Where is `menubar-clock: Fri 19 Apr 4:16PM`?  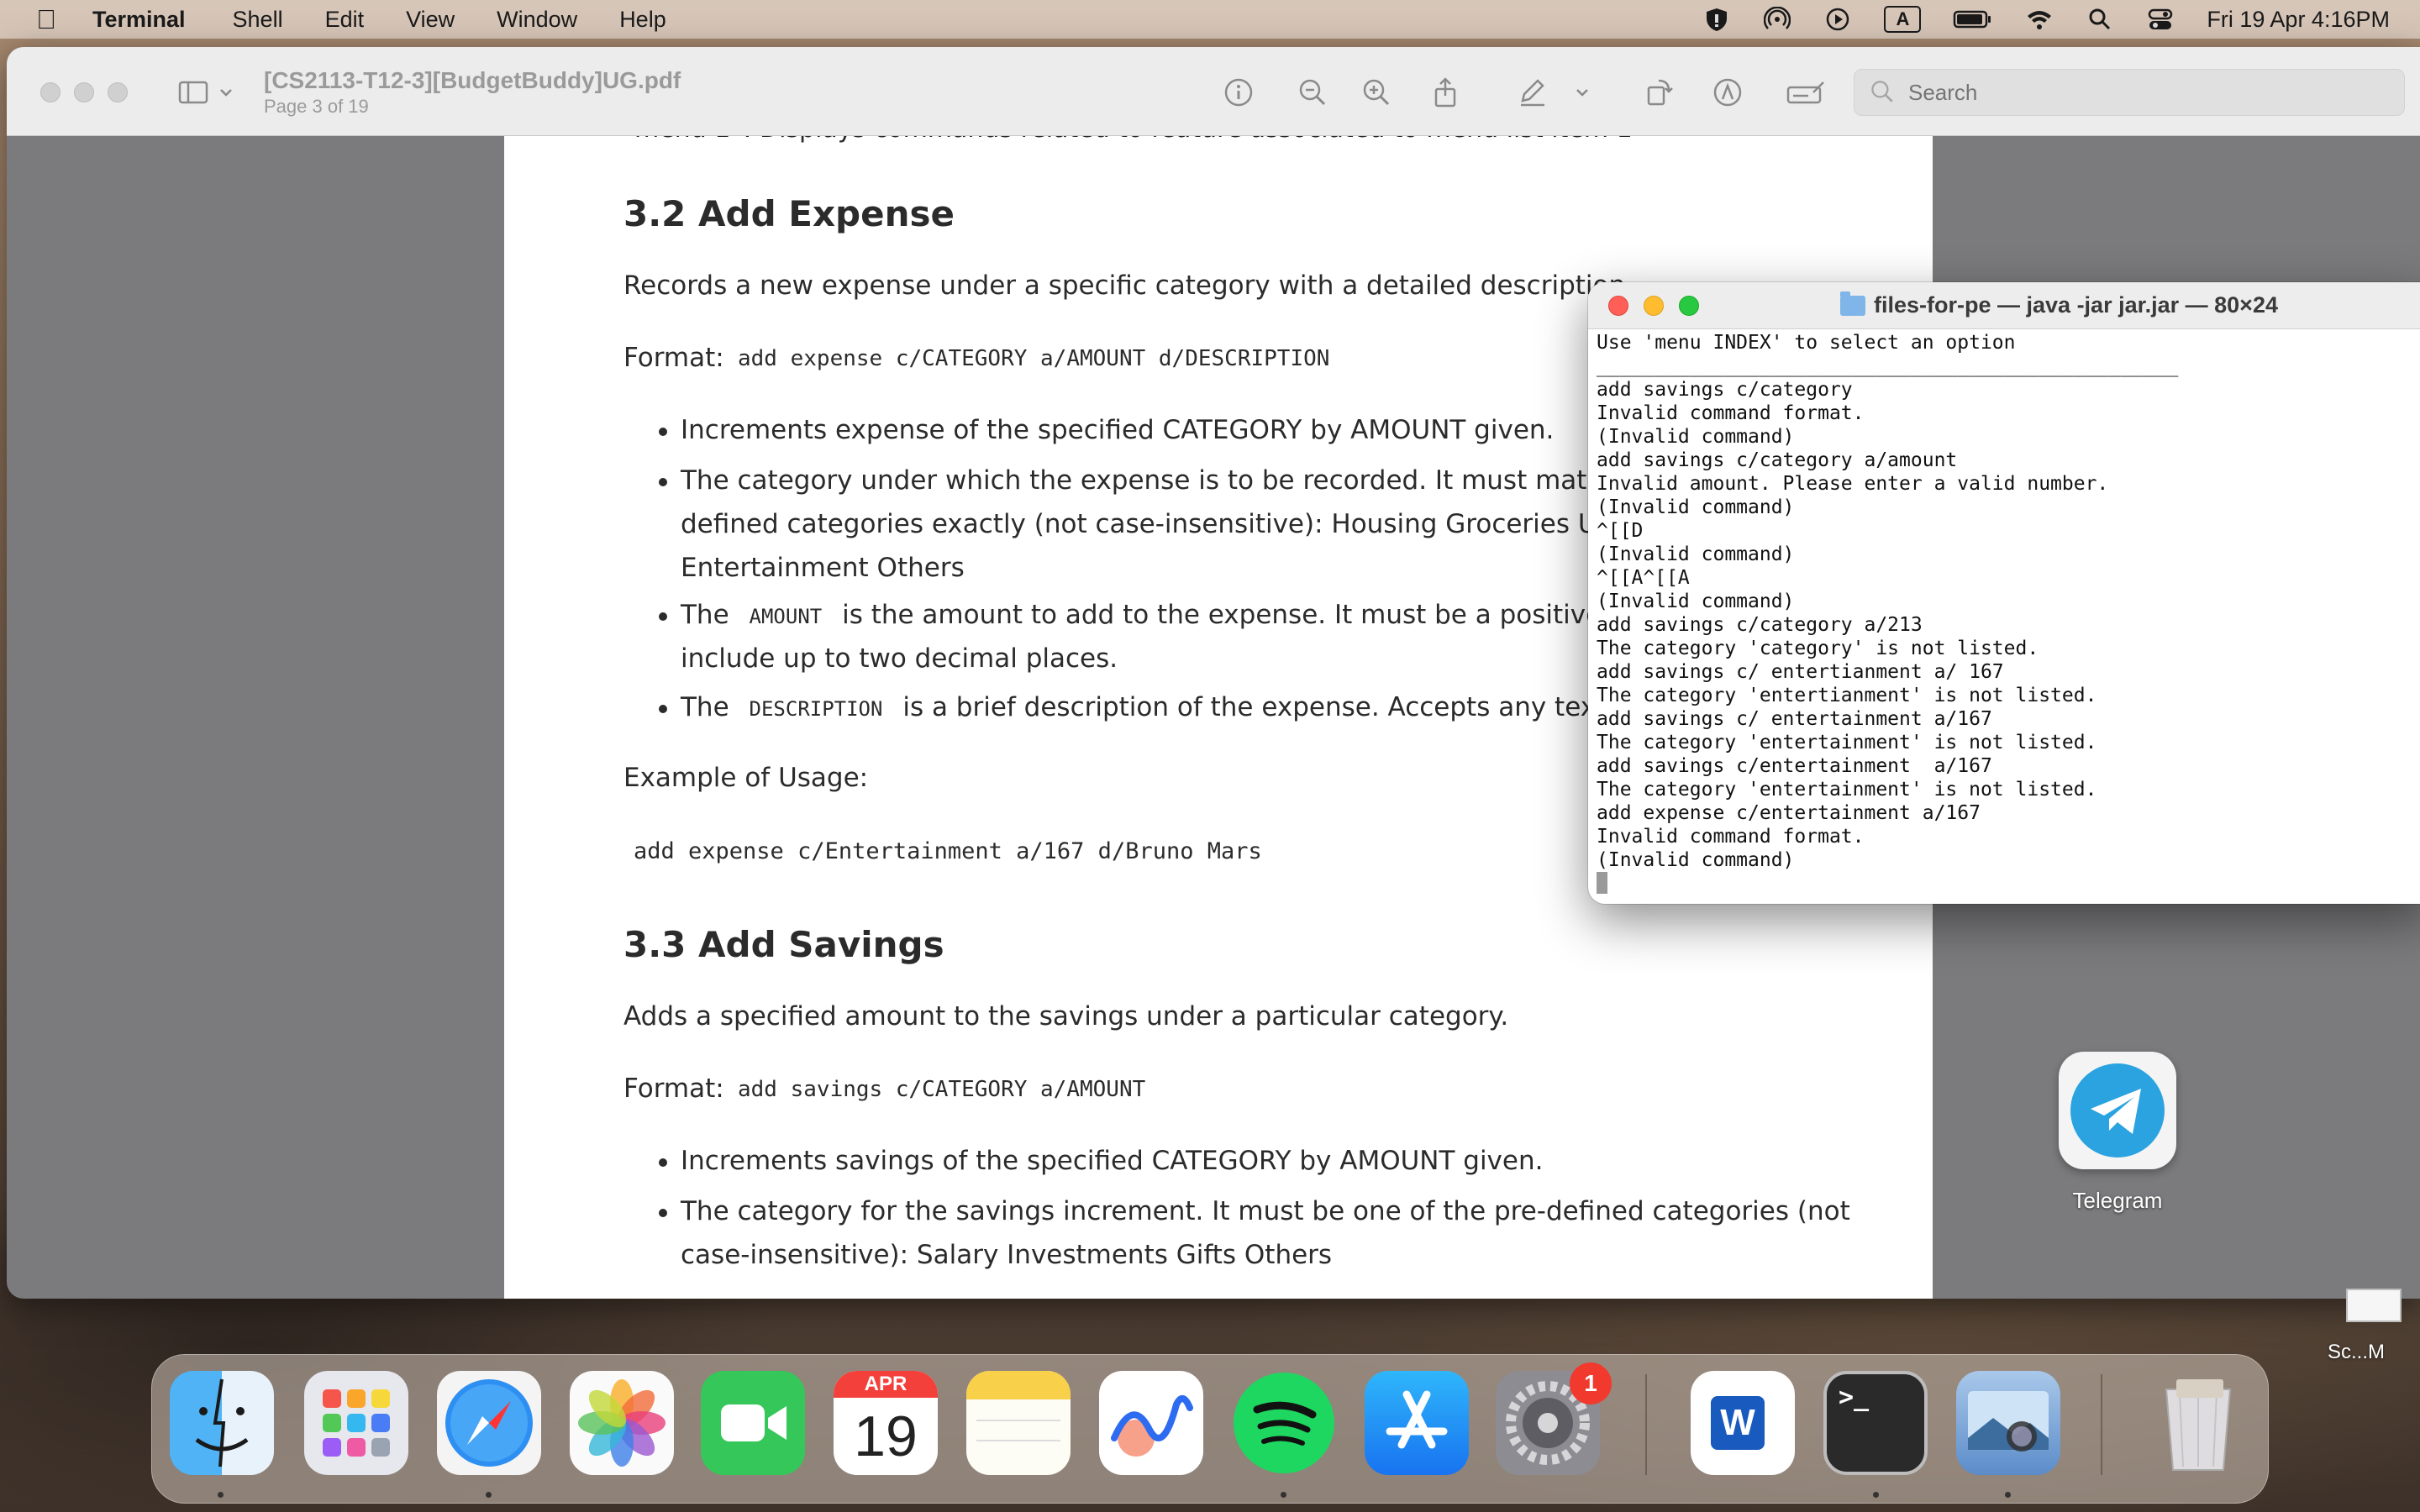
menubar-clock: Fri 19 Apr 4:16PM is located at coordinates (2298, 20).